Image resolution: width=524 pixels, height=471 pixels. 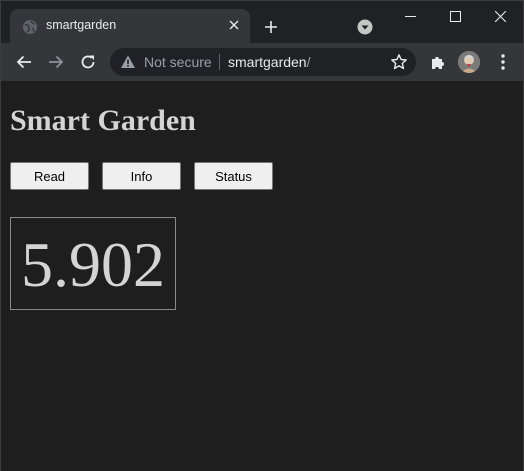 What do you see at coordinates (88, 62) in the screenshot?
I see `reload-icon` at bounding box center [88, 62].